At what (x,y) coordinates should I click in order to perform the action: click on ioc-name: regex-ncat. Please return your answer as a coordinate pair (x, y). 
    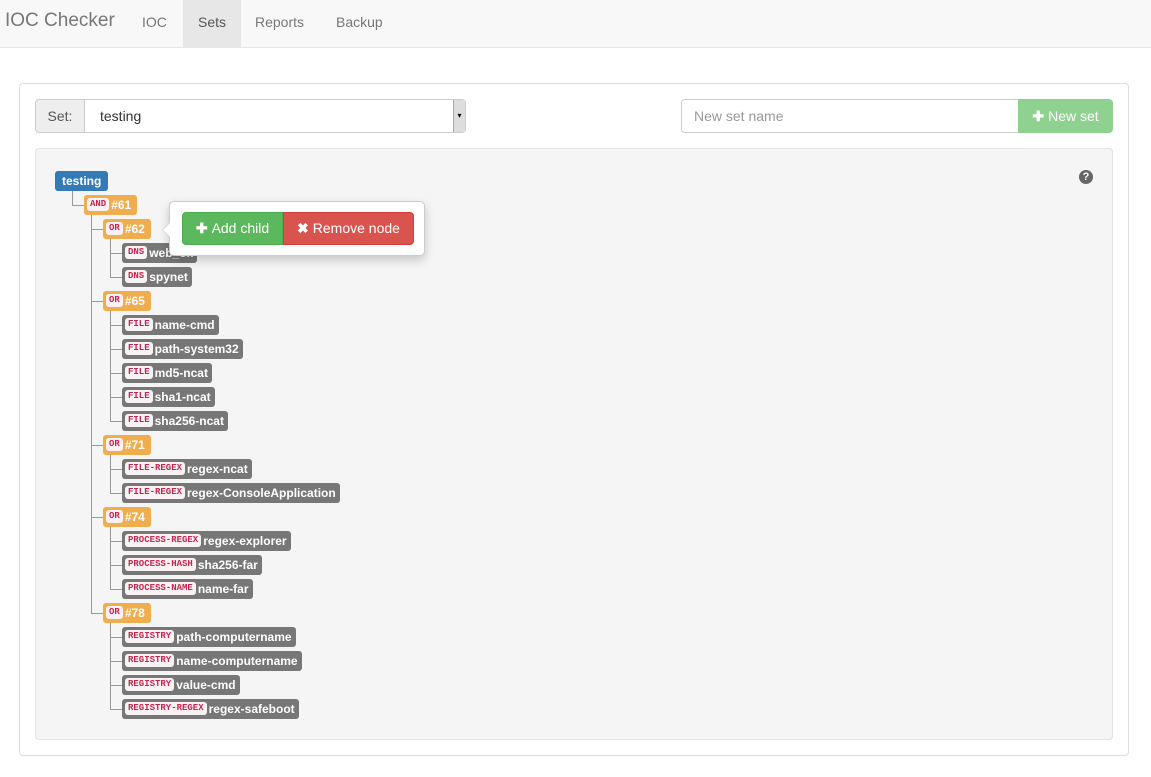
    Looking at the image, I should click on (217, 469).